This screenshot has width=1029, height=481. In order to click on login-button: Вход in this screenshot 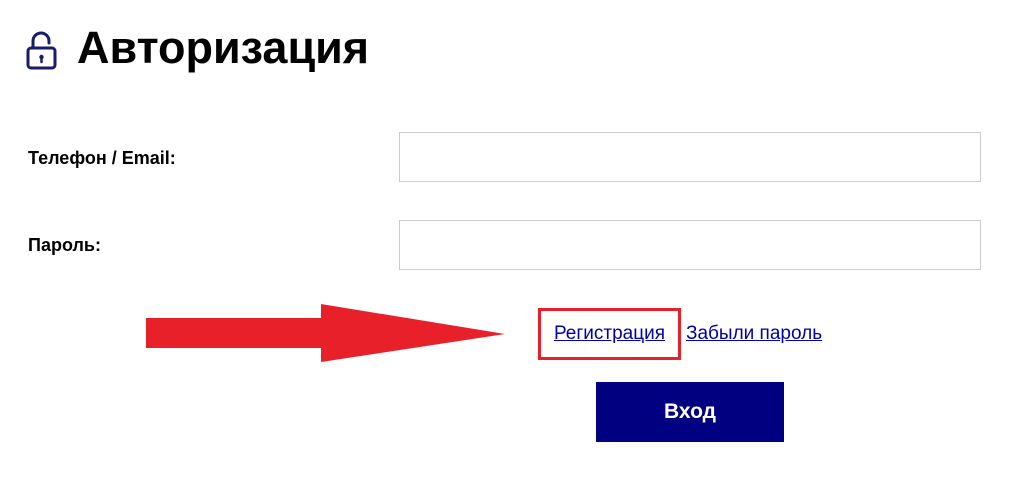, I will do `click(690, 412)`.